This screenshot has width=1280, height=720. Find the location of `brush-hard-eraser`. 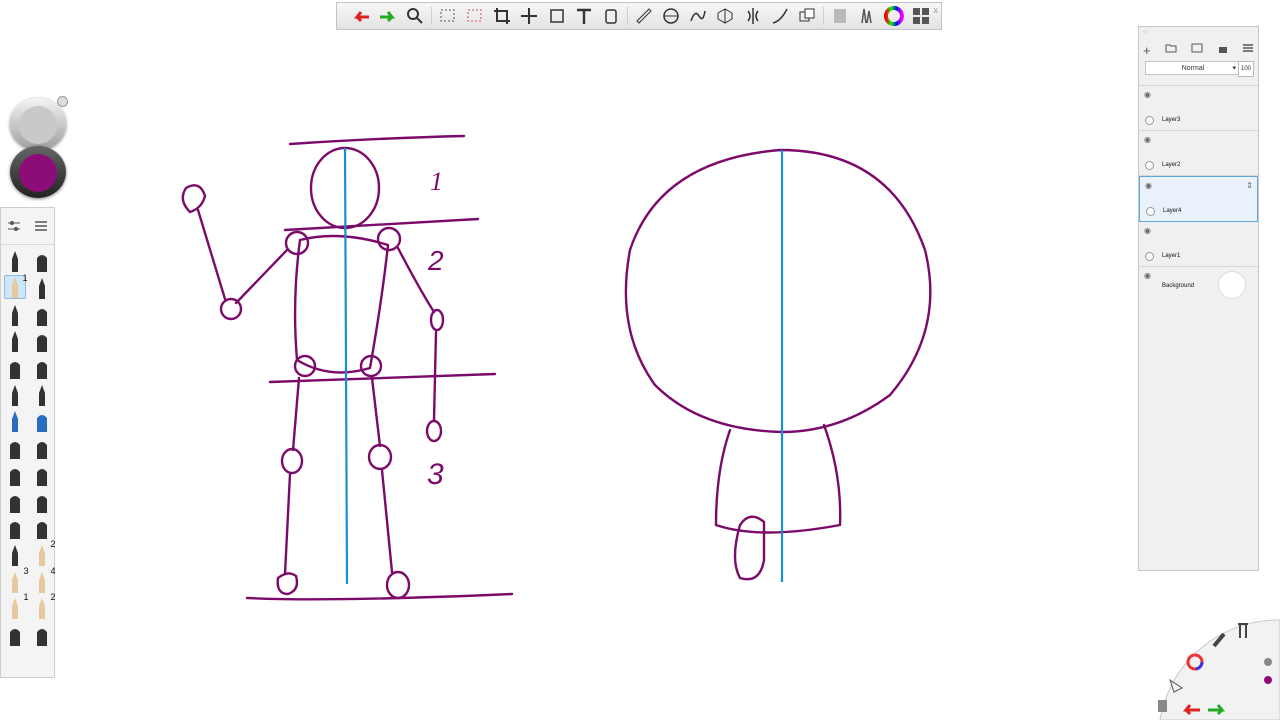

brush-hard-eraser is located at coordinates (42, 367).